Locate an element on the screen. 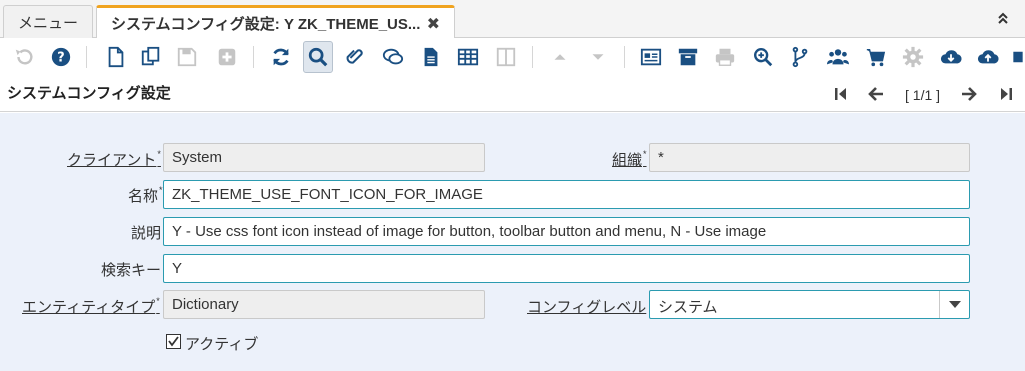 This screenshot has width=1025, height=371. config-level-label: コンフィグレベル is located at coordinates (586, 306).